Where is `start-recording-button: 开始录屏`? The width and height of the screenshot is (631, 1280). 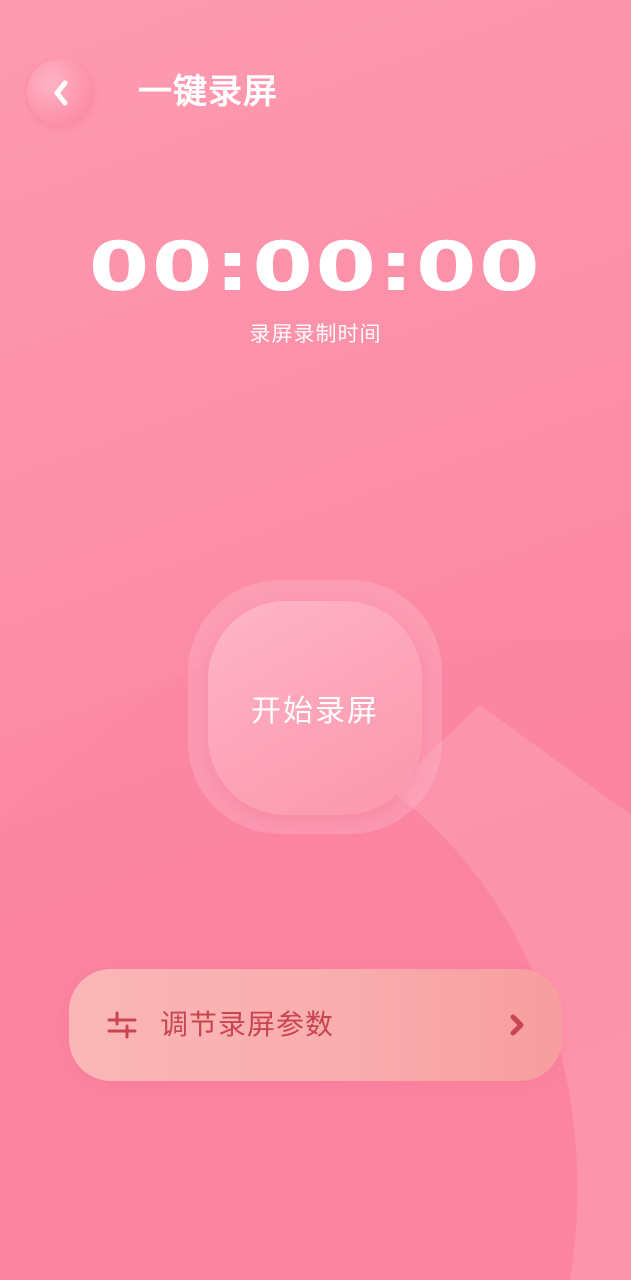
start-recording-button: 开始录屏 is located at coordinates (315, 708).